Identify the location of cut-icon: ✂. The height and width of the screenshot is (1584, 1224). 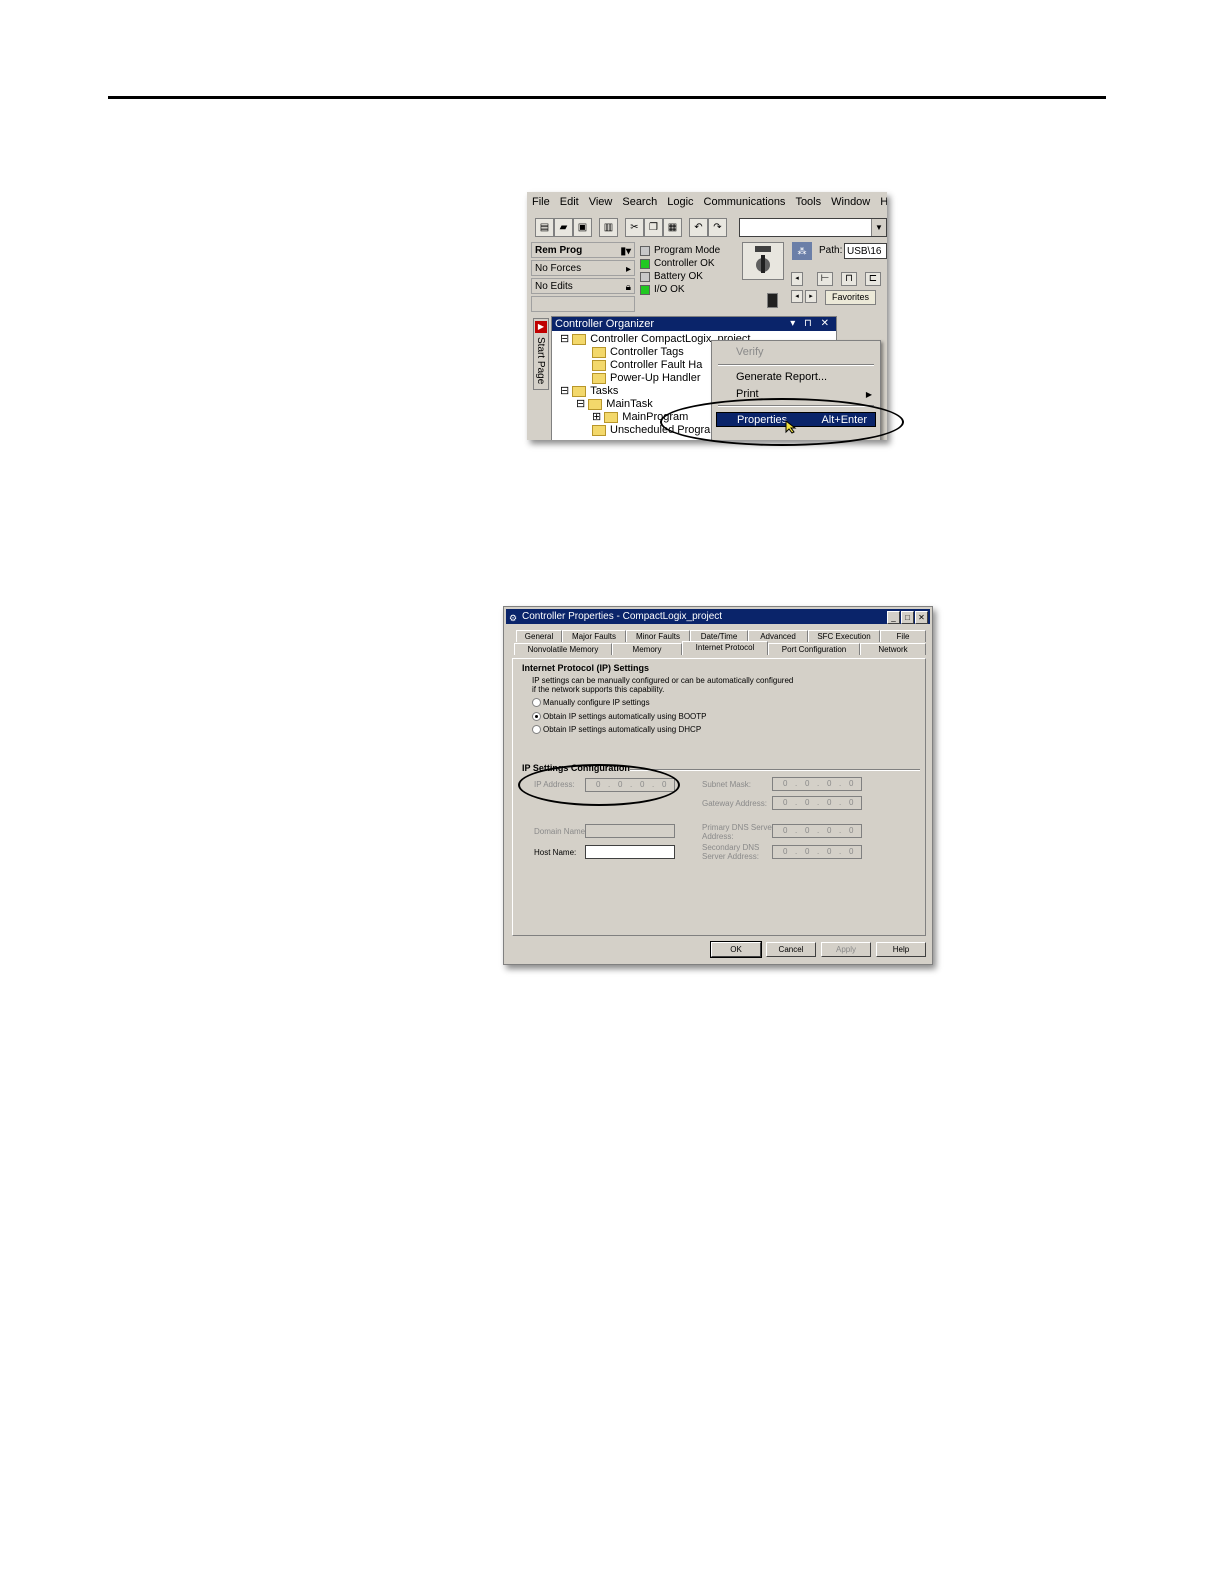
(634, 227).